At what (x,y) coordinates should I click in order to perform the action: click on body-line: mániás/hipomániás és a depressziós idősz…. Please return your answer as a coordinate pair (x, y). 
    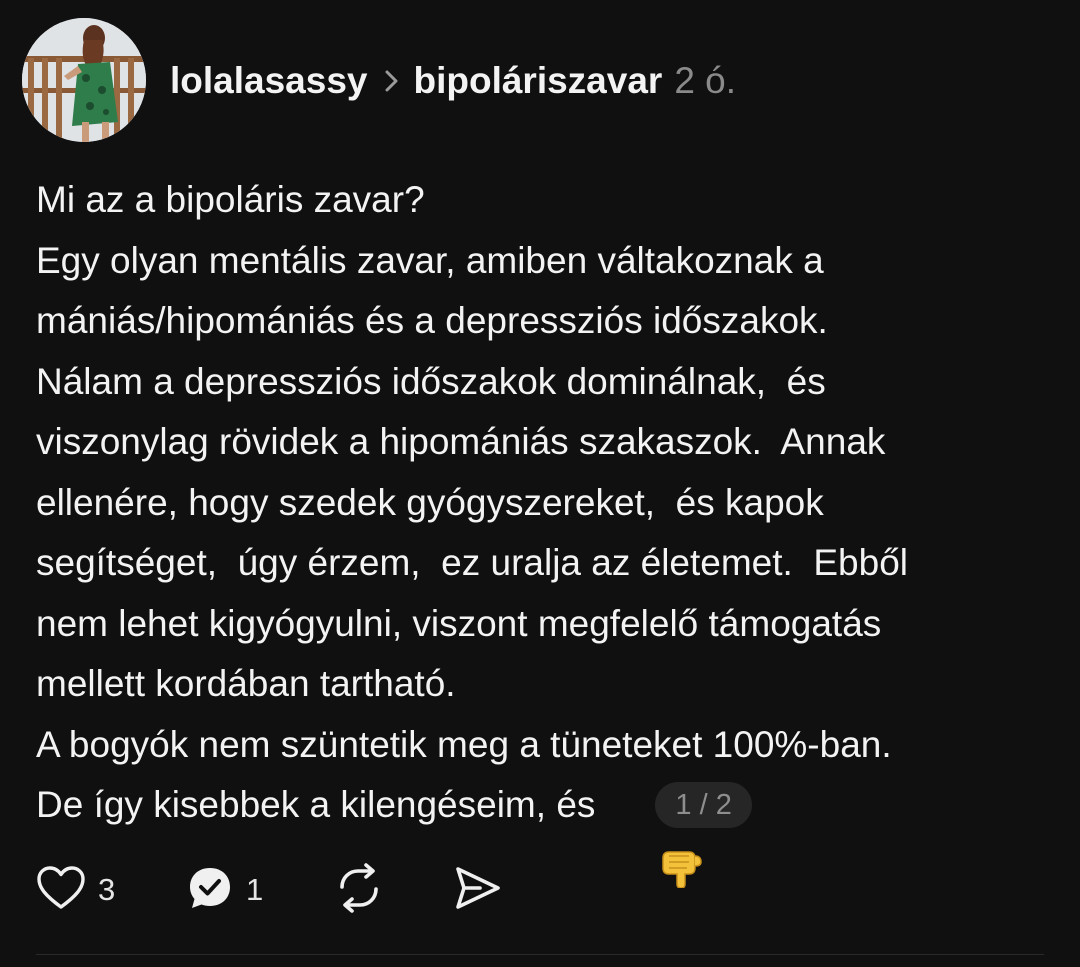
    Looking at the image, I should click on (432, 320).